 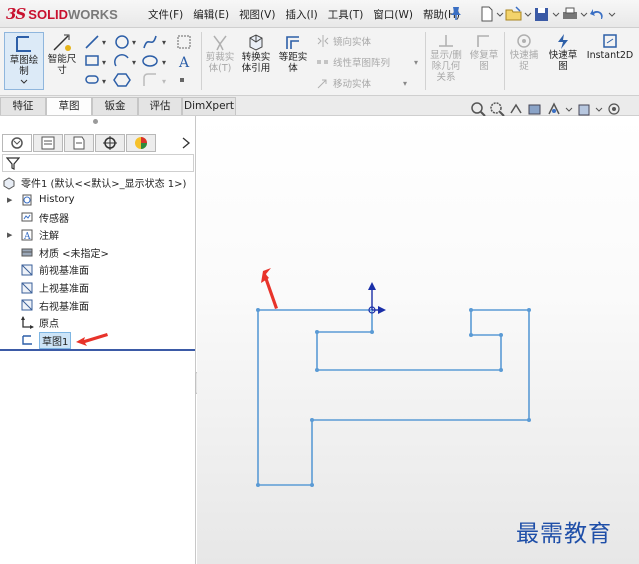 What do you see at coordinates (69, 106) in the screenshot?
I see `tab-sketch: 草图` at bounding box center [69, 106].